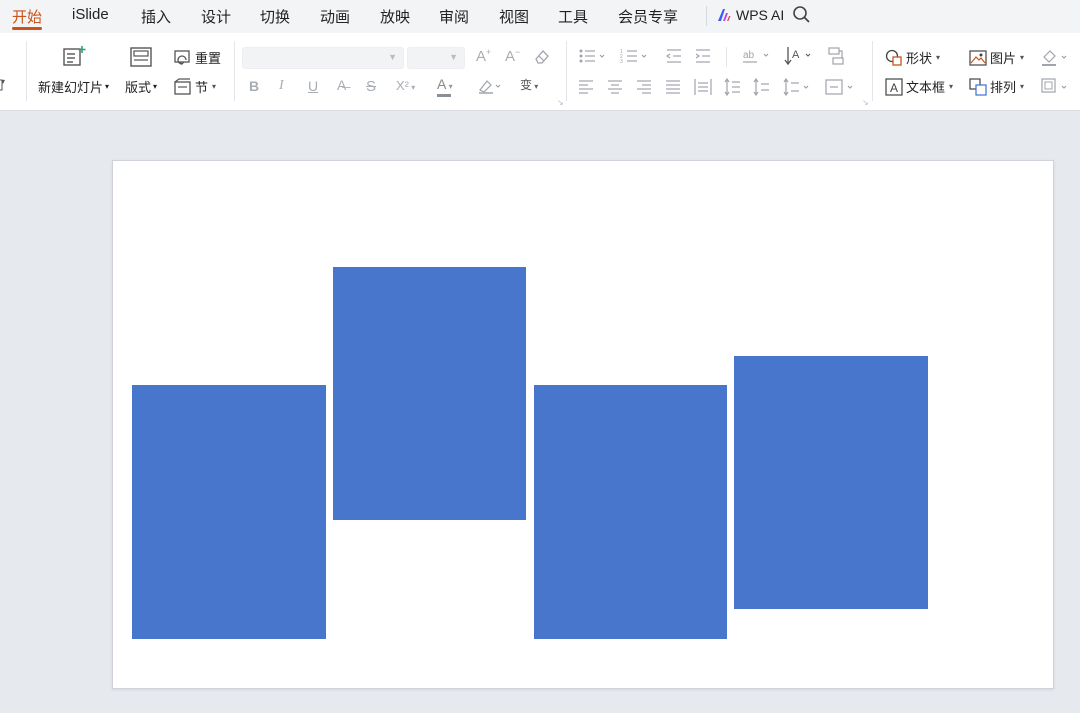  I want to click on textbox-button: A 文本框 ▾, so click(919, 86).